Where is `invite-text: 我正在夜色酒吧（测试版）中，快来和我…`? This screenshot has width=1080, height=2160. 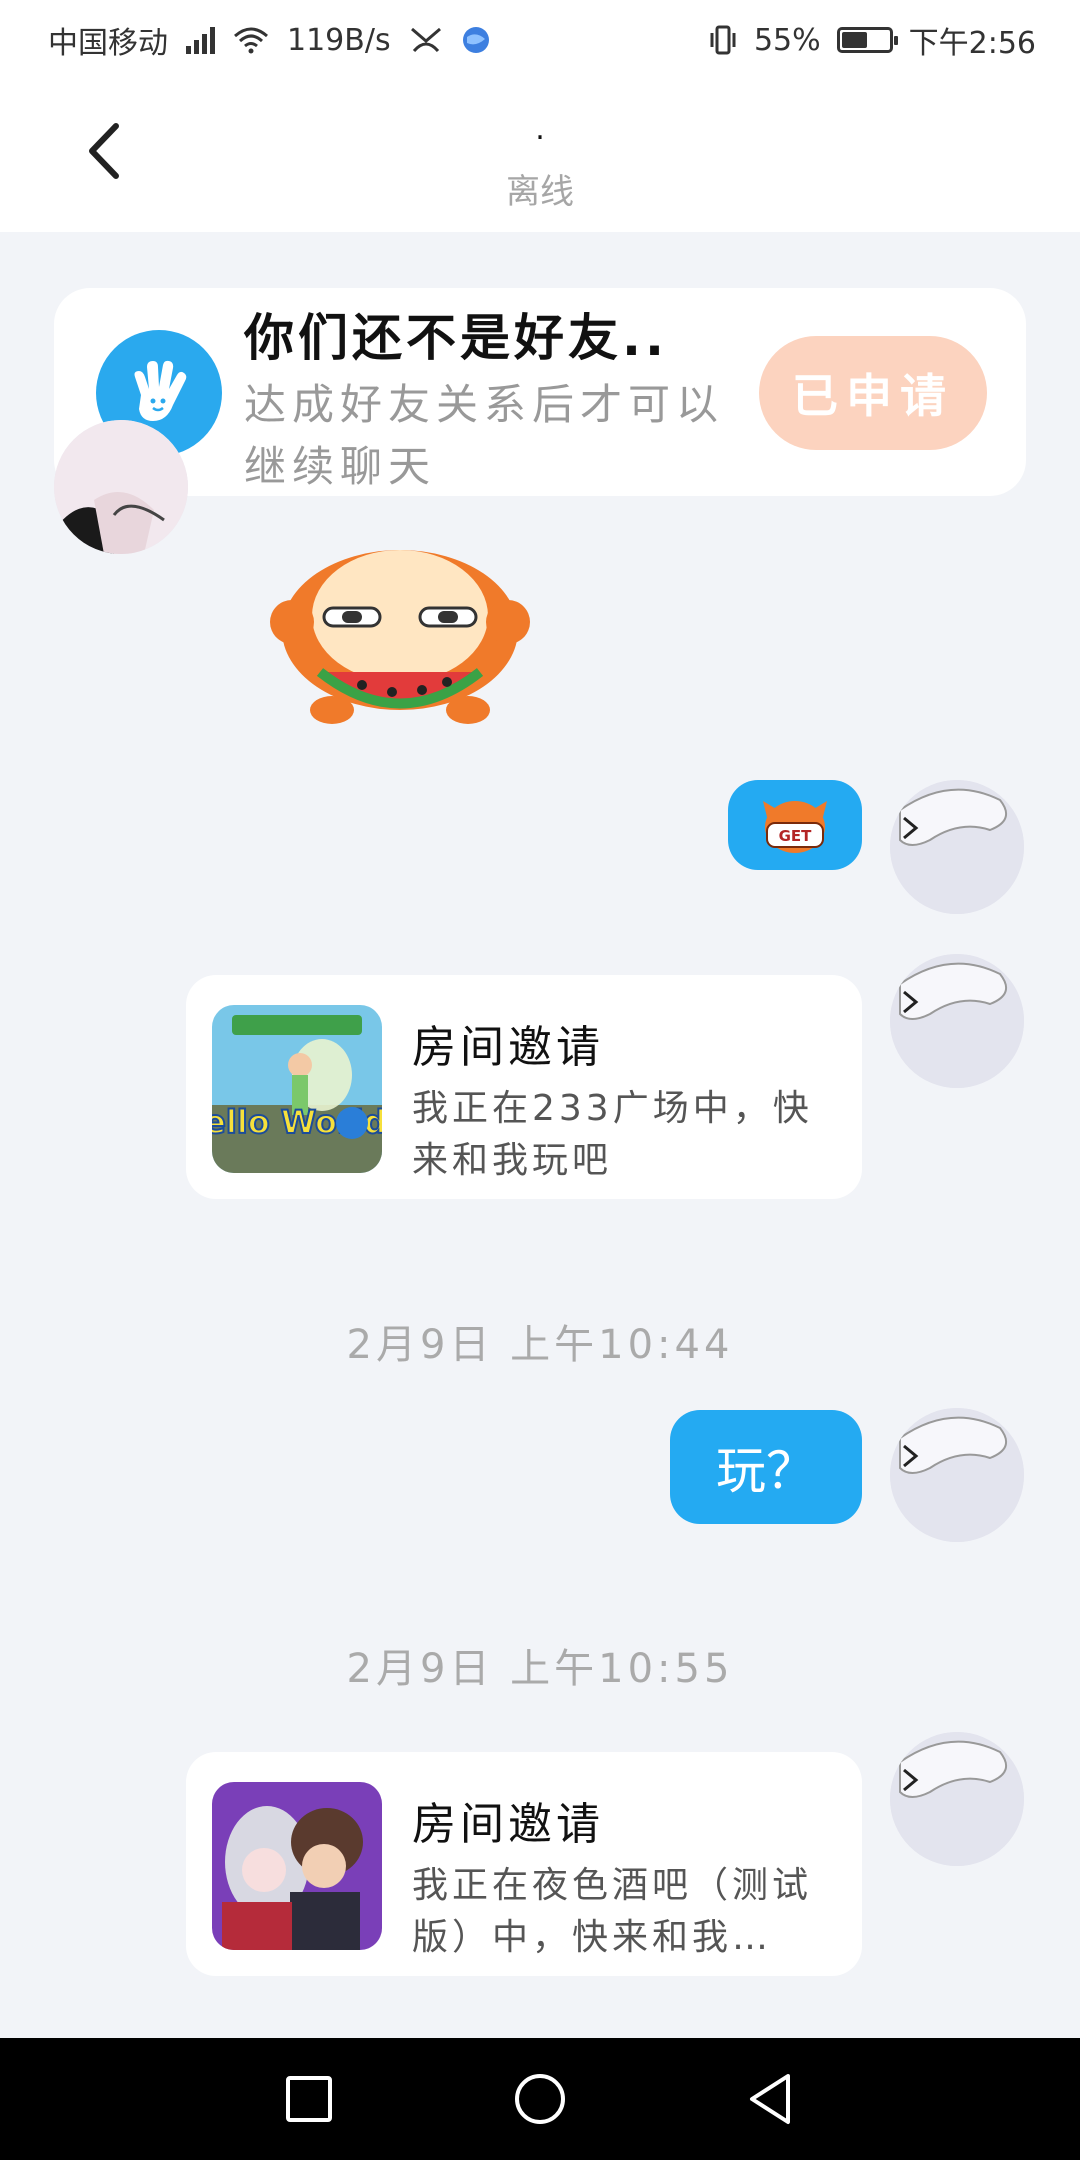
invite-text: 我正在夜色酒吧（测试版）中，快来和我… is located at coordinates (612, 1911).